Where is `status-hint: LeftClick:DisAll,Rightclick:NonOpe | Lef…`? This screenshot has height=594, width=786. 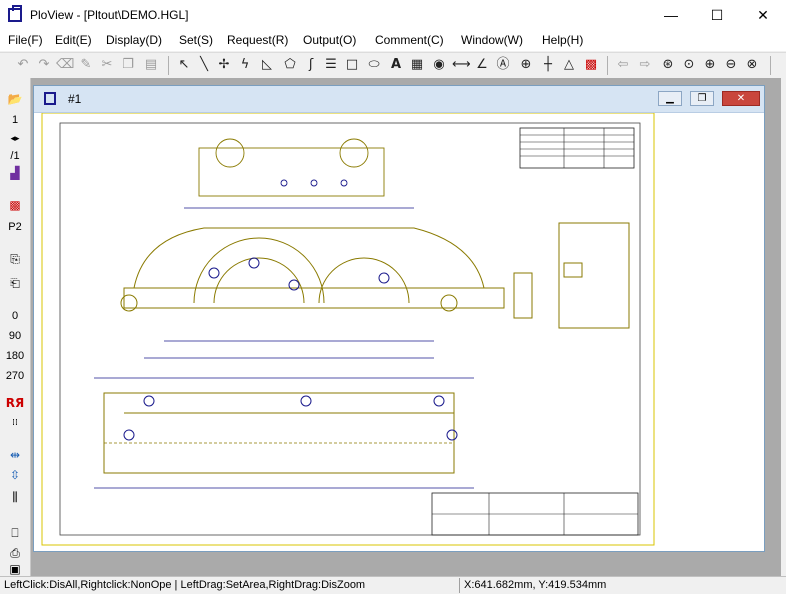 status-hint: LeftClick:DisAll,Rightclick:NonOpe | Lef… is located at coordinates (185, 585).